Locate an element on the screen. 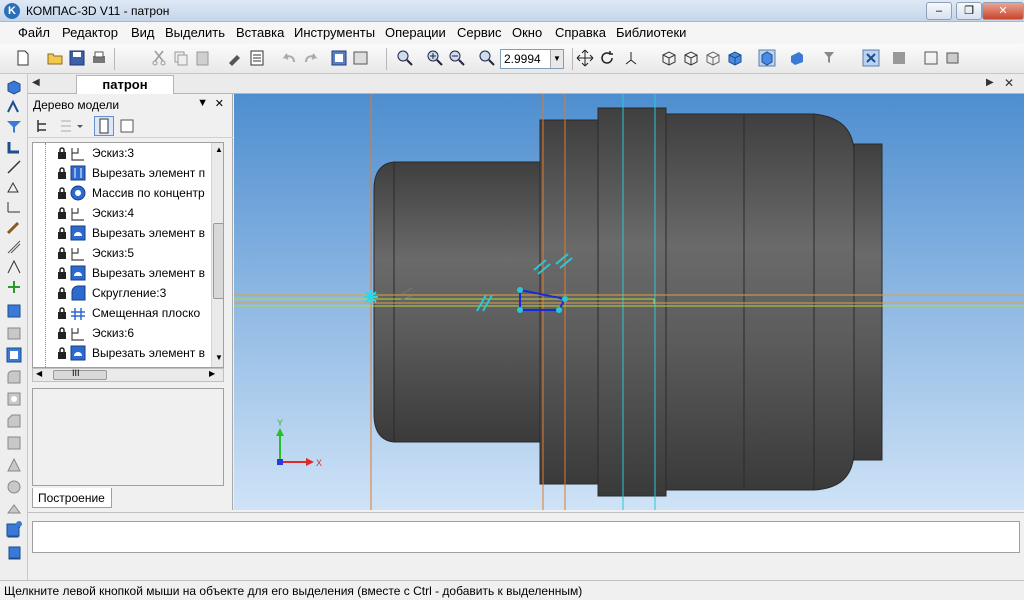 The image size is (1024, 600). designations-icon is located at coordinates (14, 267).